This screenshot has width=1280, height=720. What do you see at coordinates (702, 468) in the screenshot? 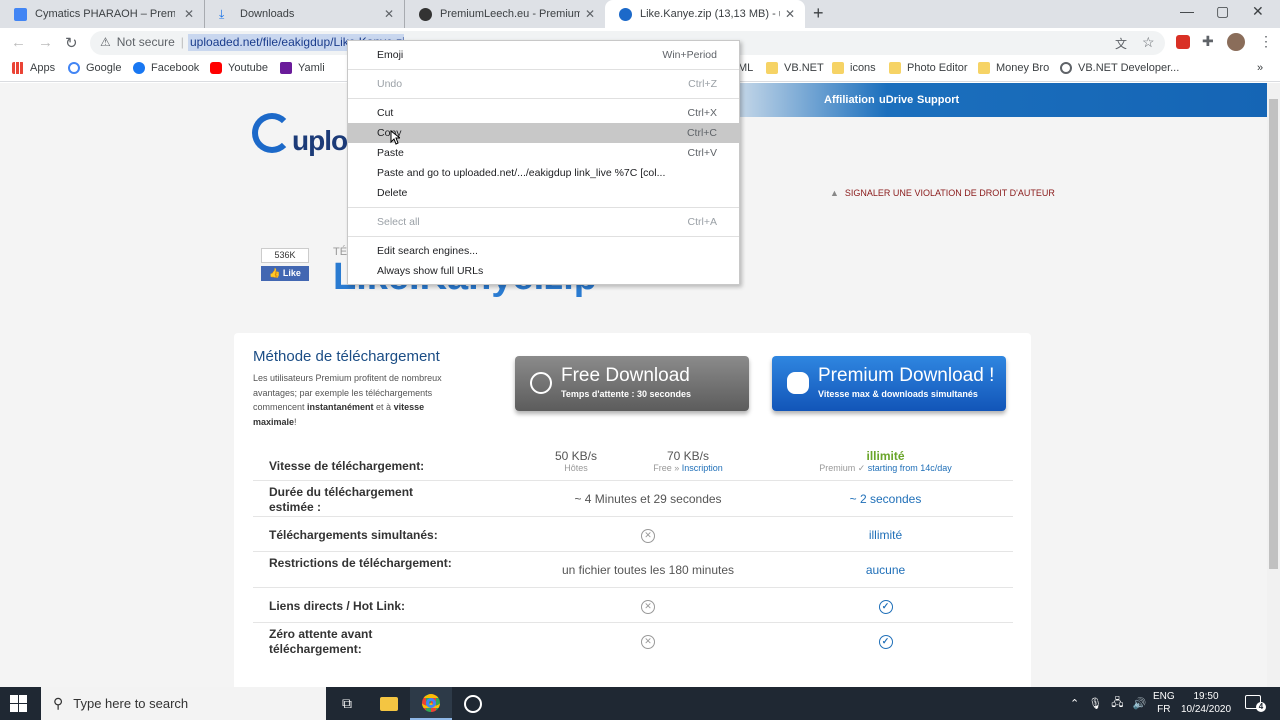
I see `inscription-link: Inscription` at bounding box center [702, 468].